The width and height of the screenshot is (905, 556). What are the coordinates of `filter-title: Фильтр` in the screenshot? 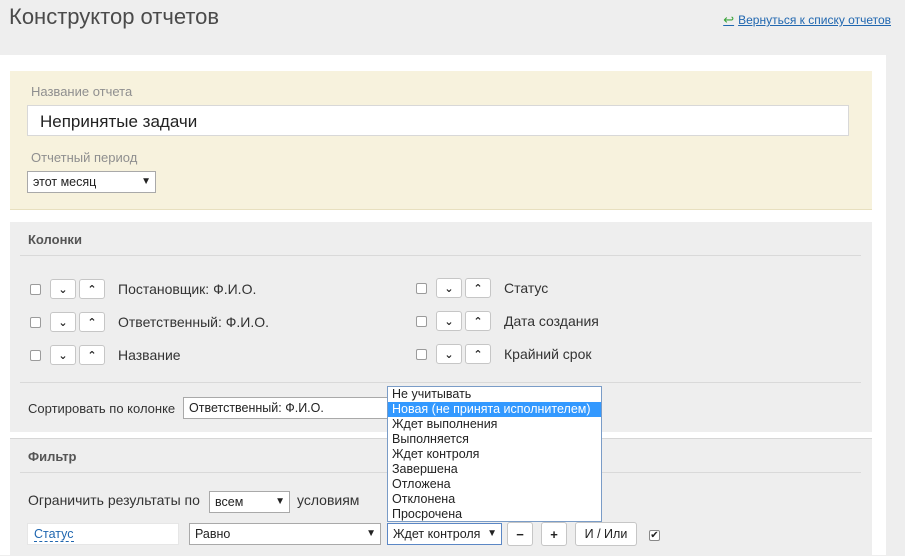 It's located at (52, 456).